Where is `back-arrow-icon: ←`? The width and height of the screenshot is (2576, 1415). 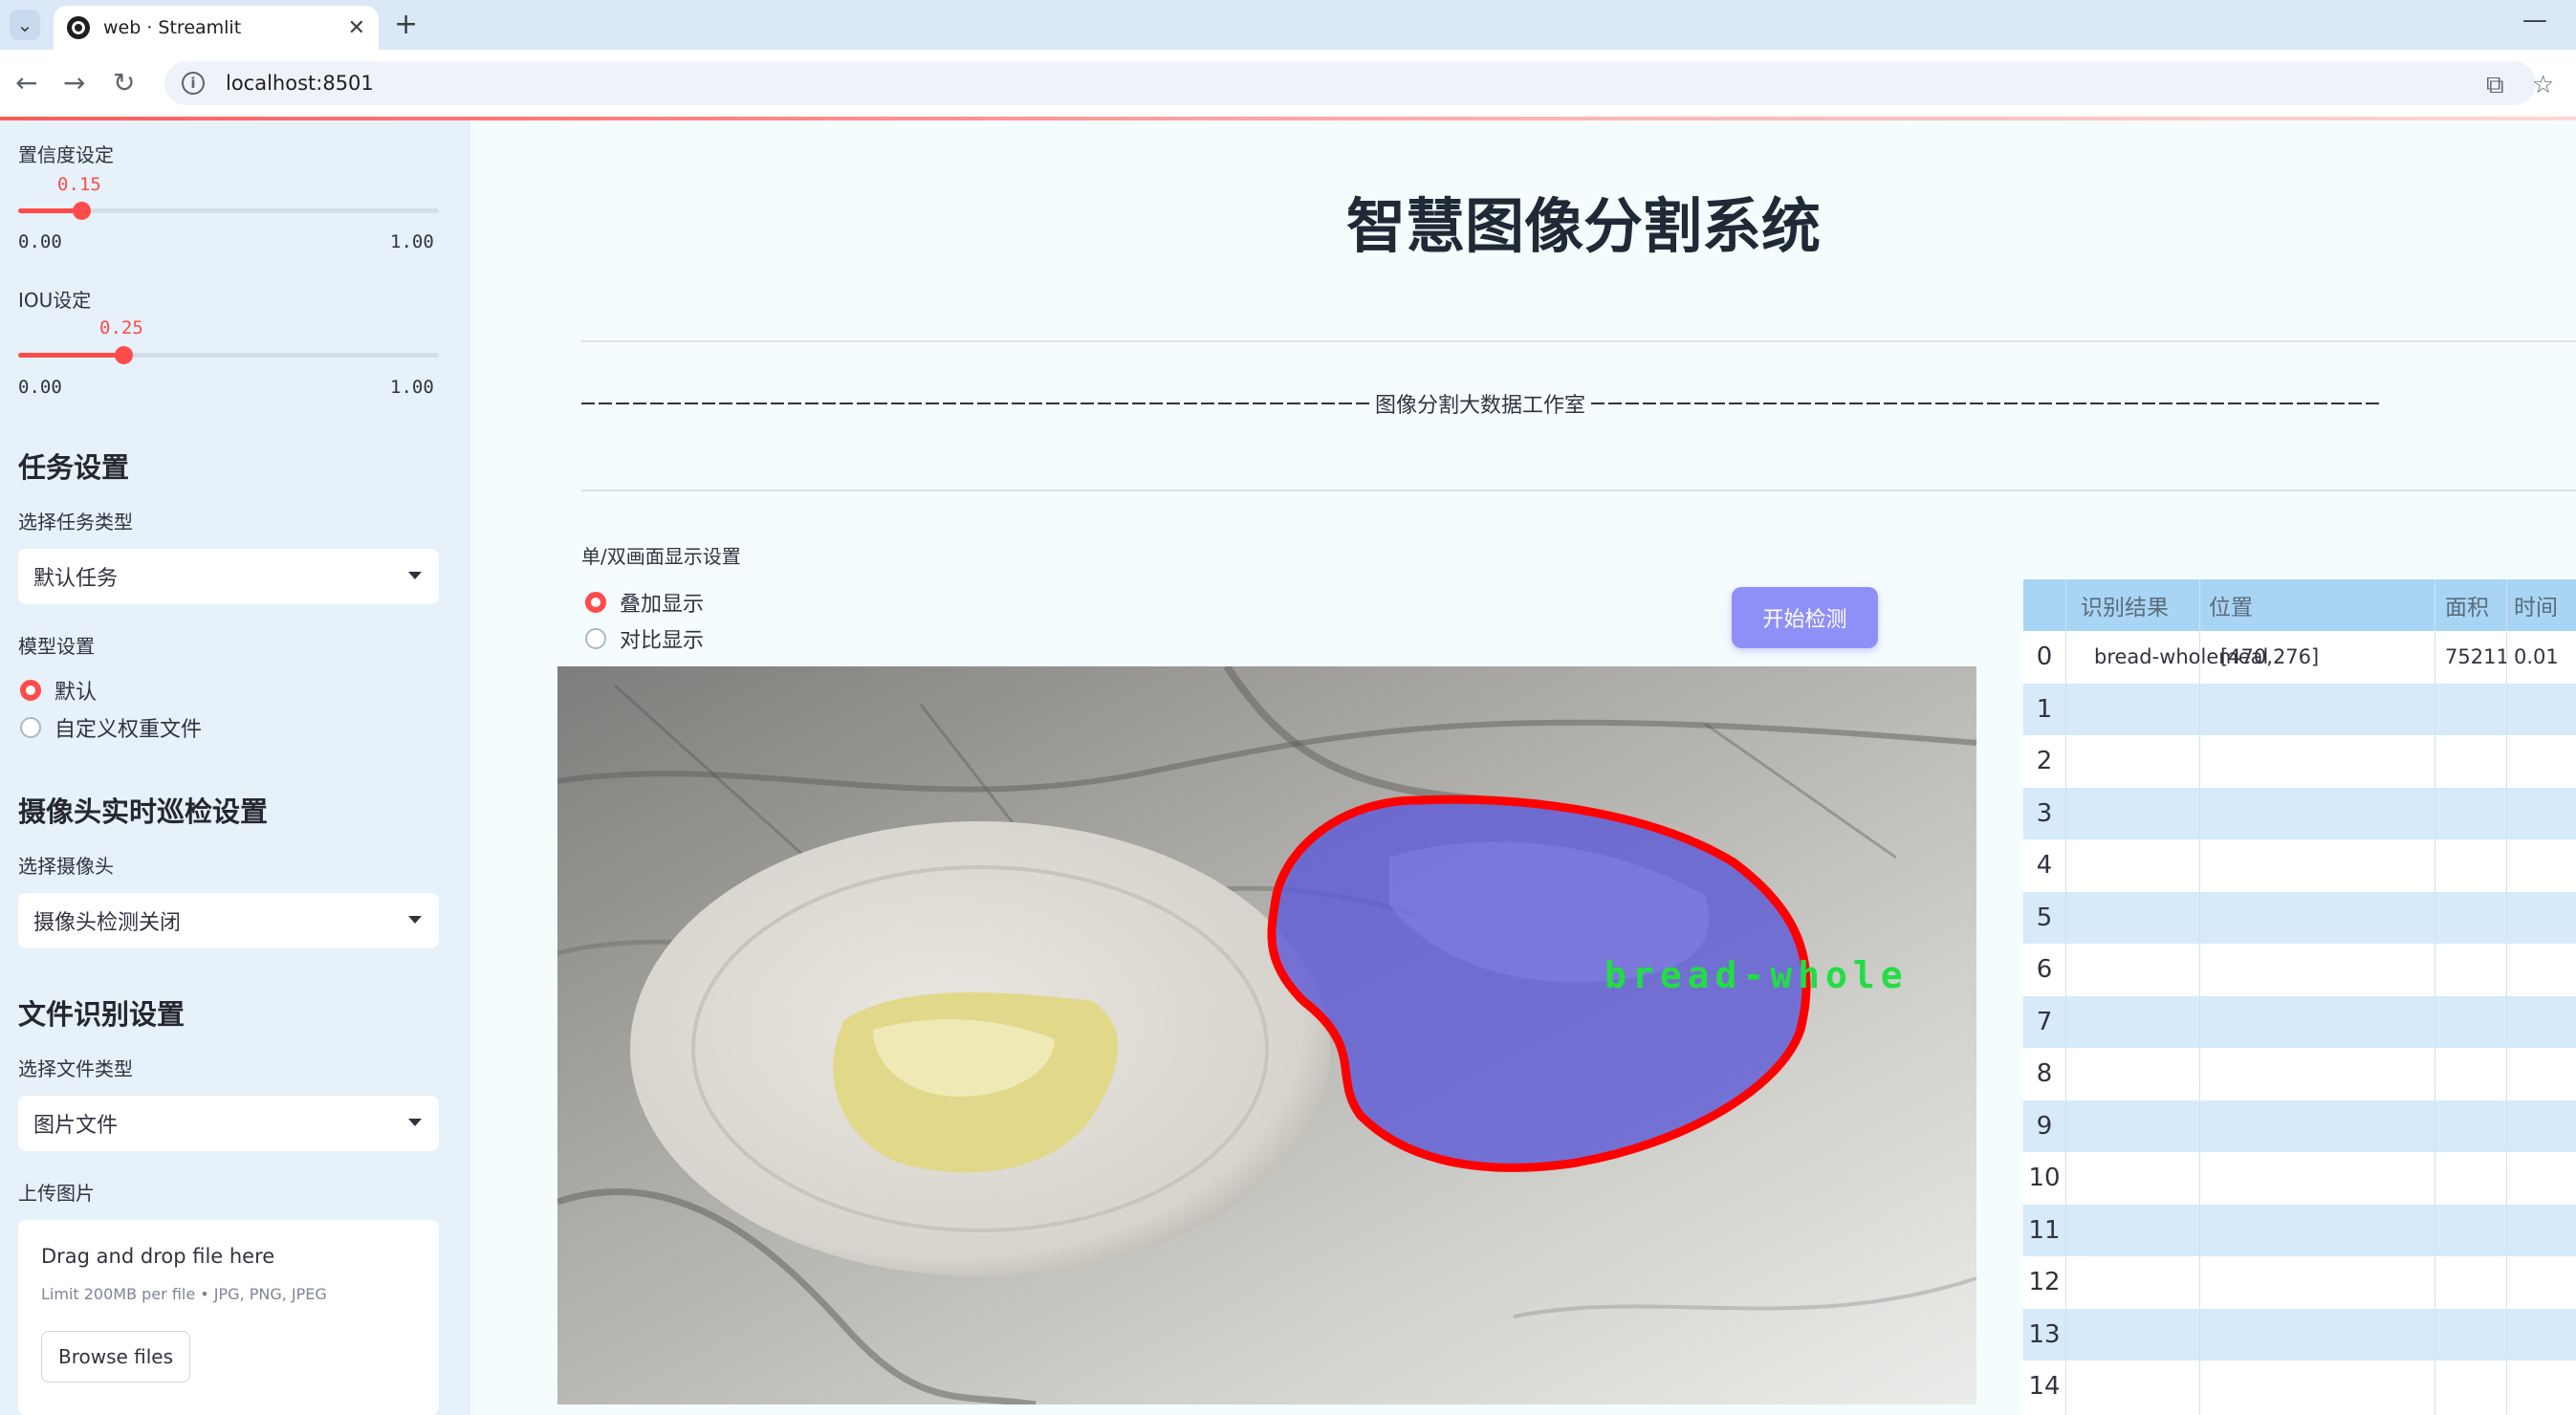 back-arrow-icon: ← is located at coordinates (26, 83).